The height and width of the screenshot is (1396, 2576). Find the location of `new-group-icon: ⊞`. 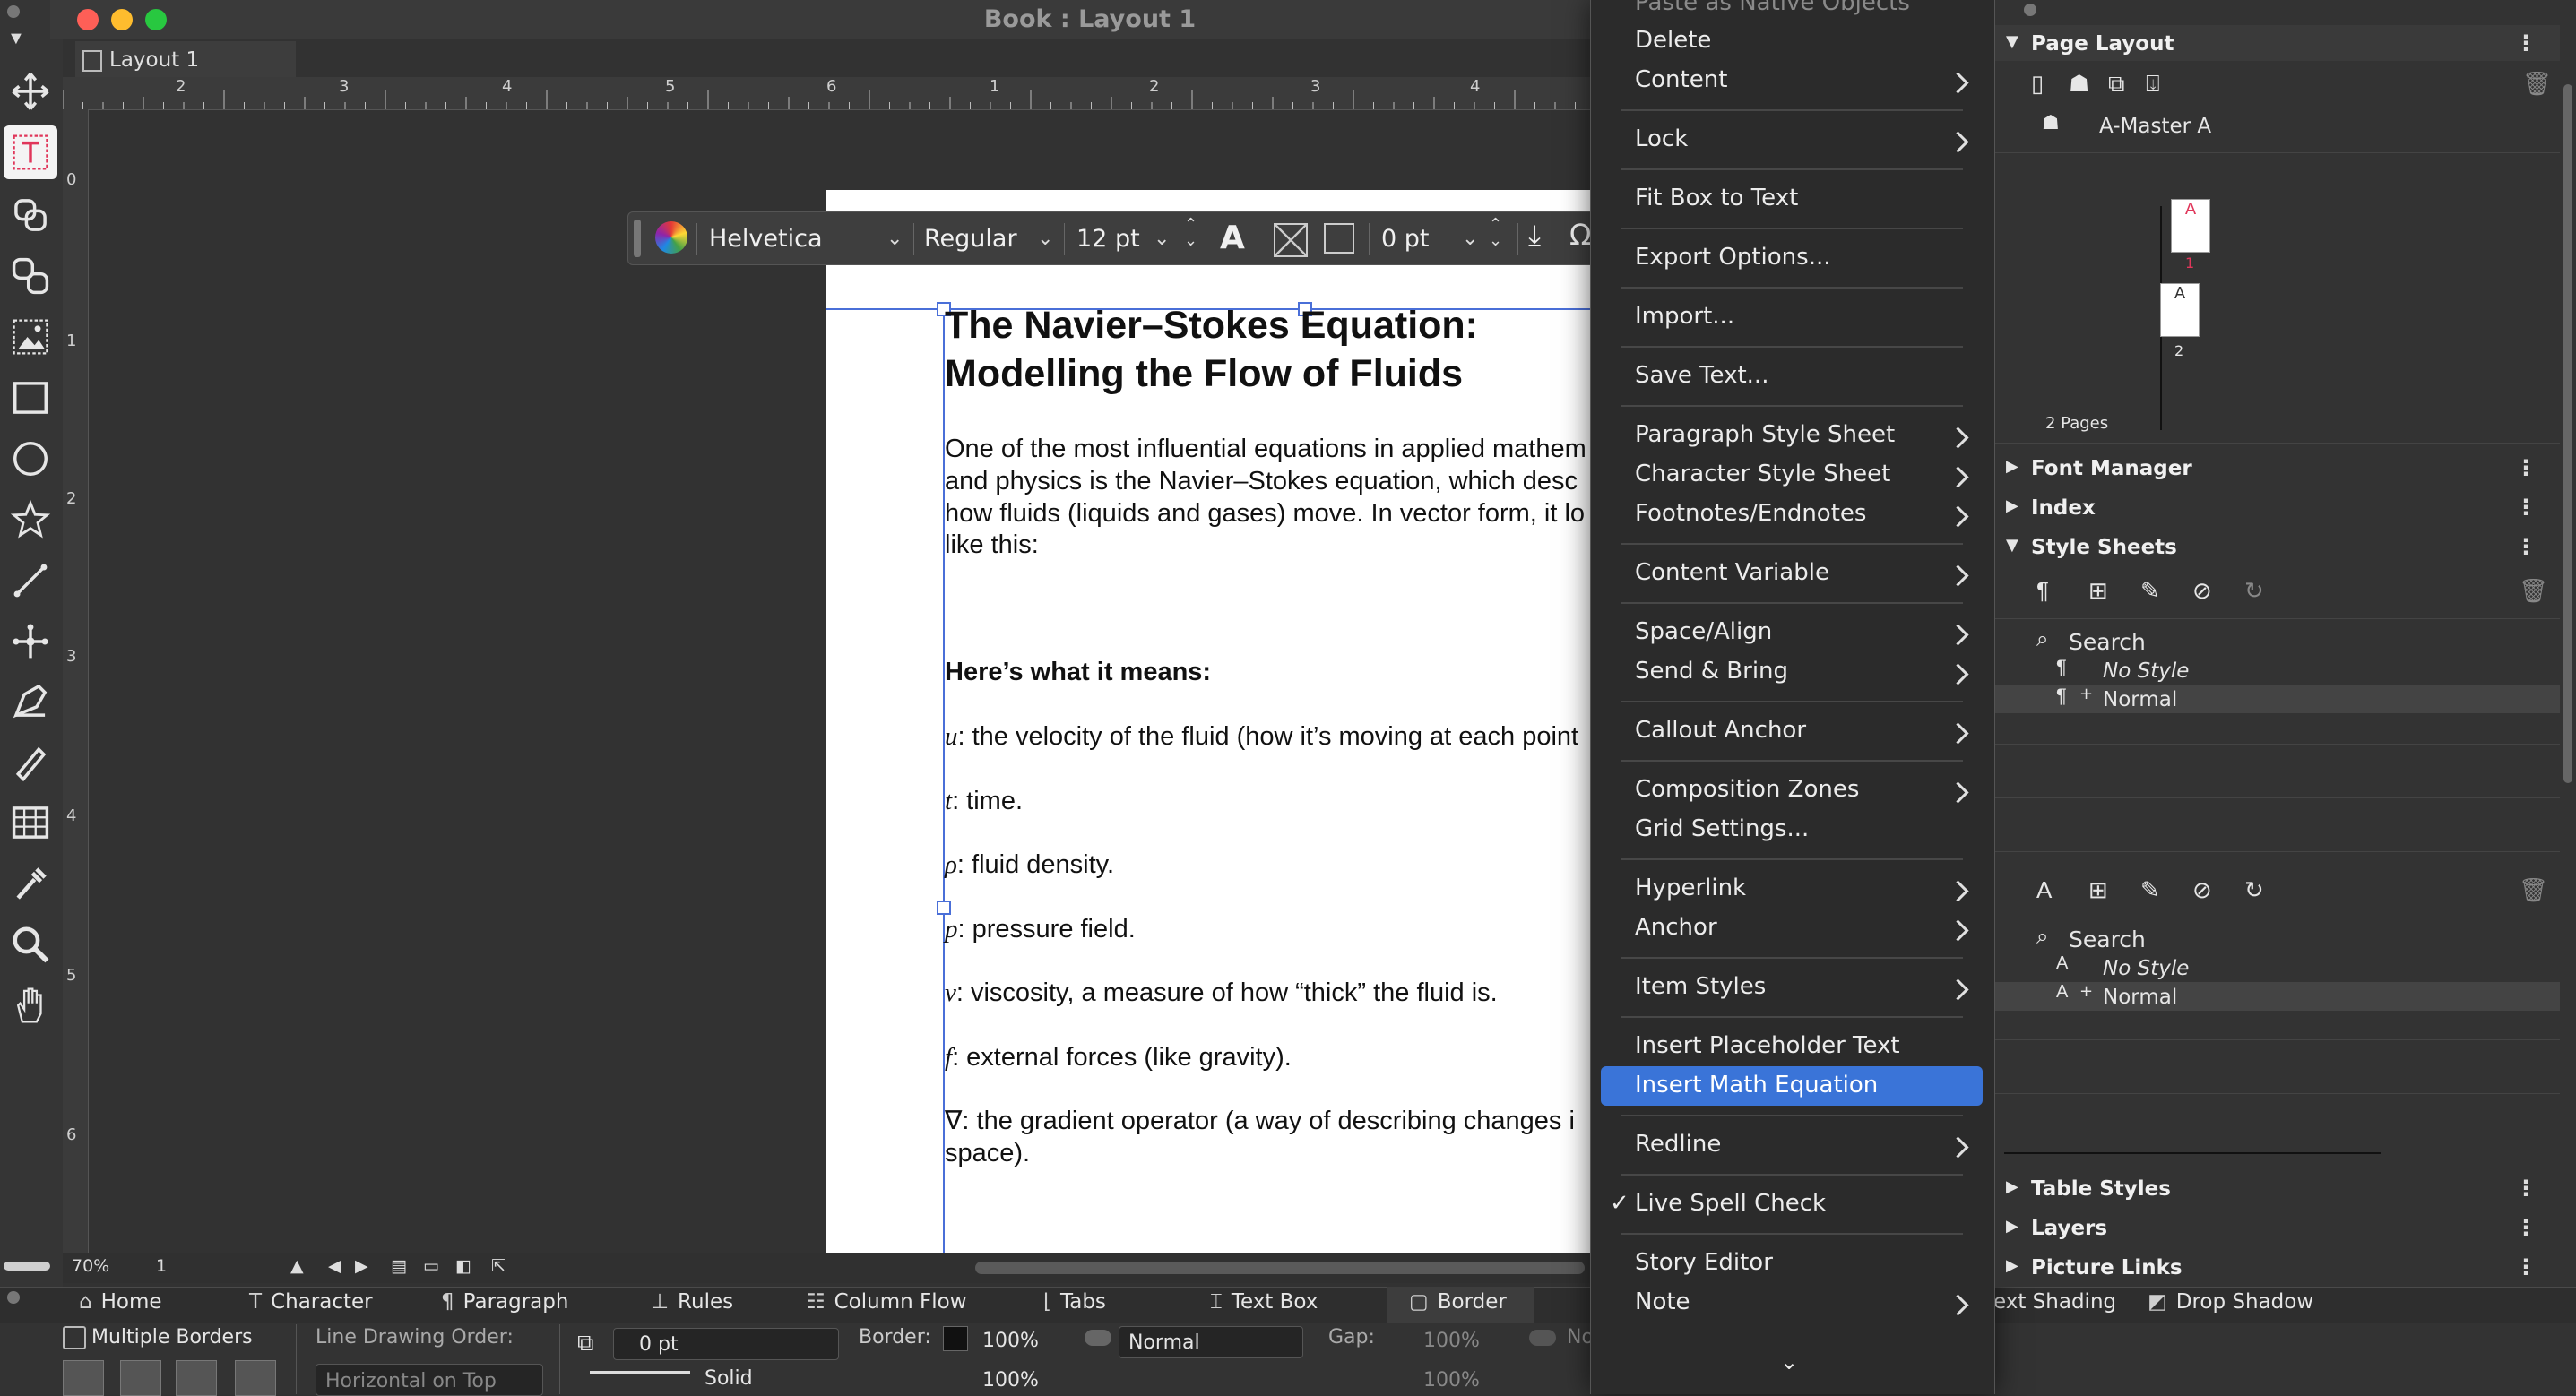

new-group-icon: ⊞ is located at coordinates (2098, 591).